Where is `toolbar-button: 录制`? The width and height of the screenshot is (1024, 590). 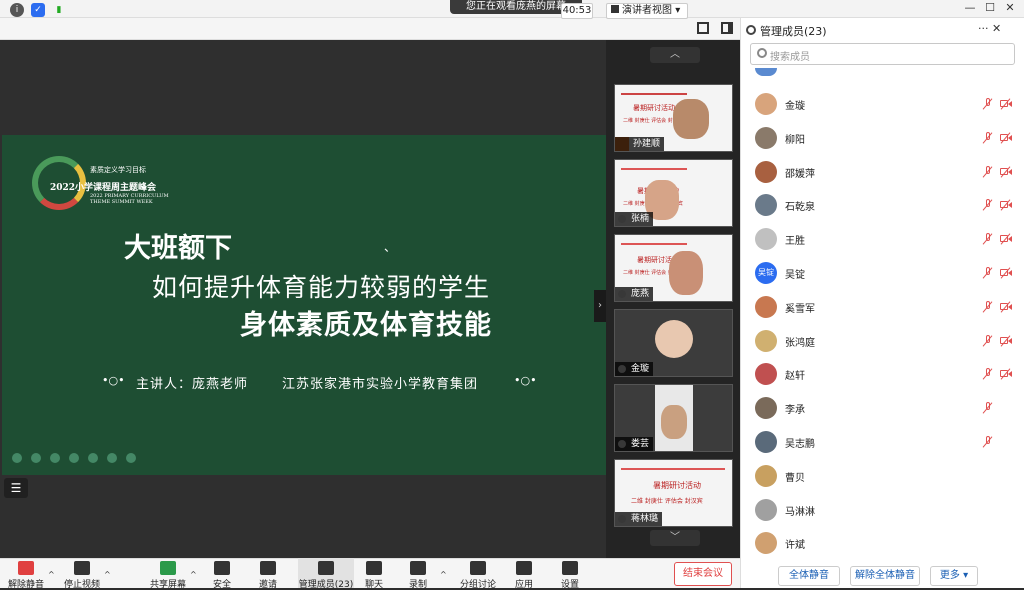 toolbar-button: 录制 is located at coordinates (418, 574).